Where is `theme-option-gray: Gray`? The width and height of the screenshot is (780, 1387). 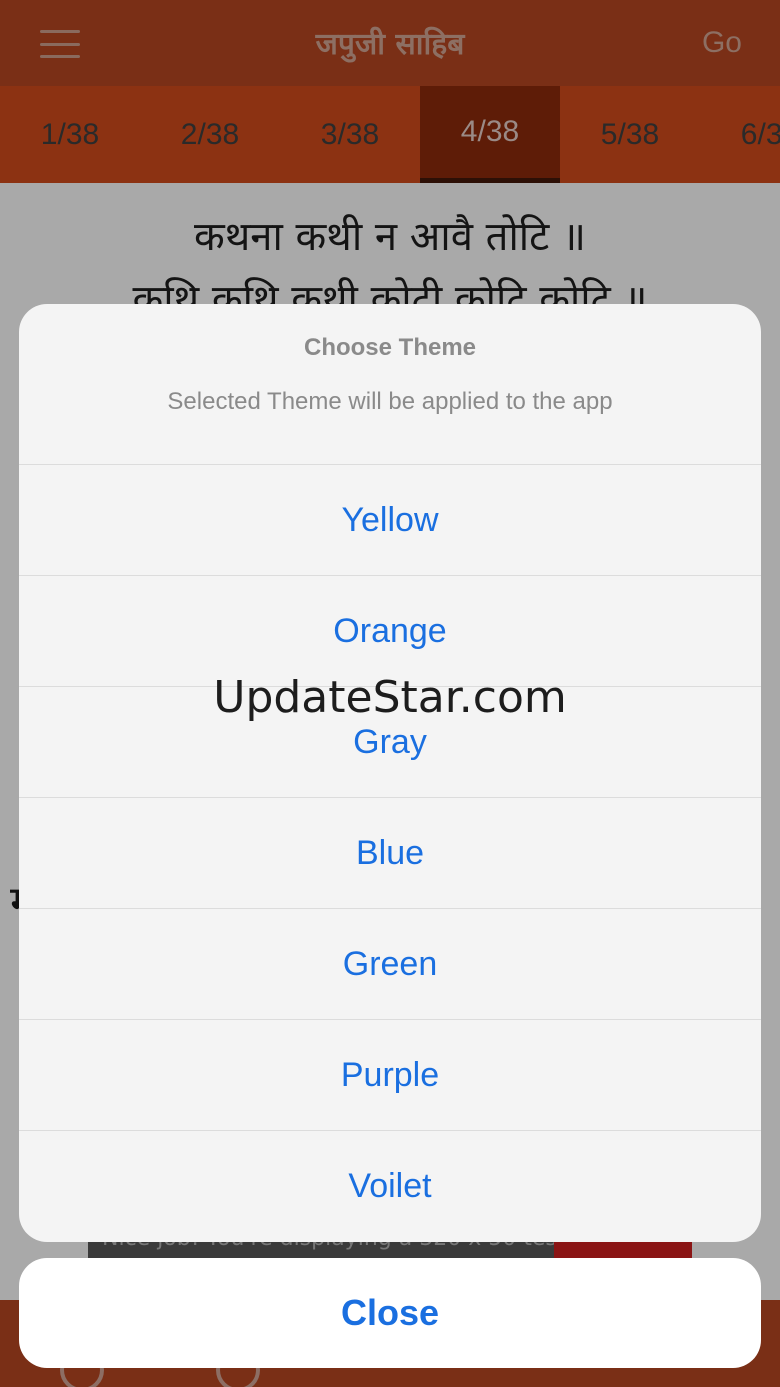 theme-option-gray: Gray is located at coordinates (390, 742).